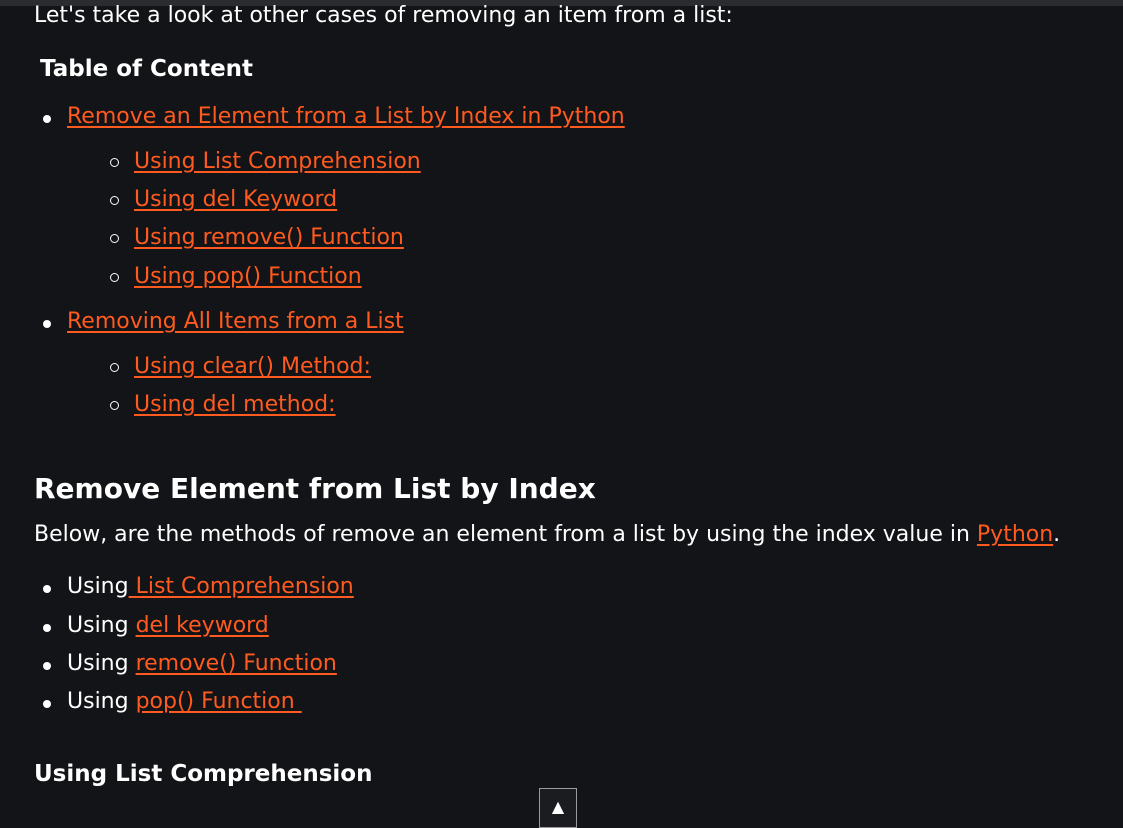 Image resolution: width=1123 pixels, height=828 pixels. Describe the element at coordinates (219, 701) in the screenshot. I see `method-link-pop-function: pop() Function` at that location.